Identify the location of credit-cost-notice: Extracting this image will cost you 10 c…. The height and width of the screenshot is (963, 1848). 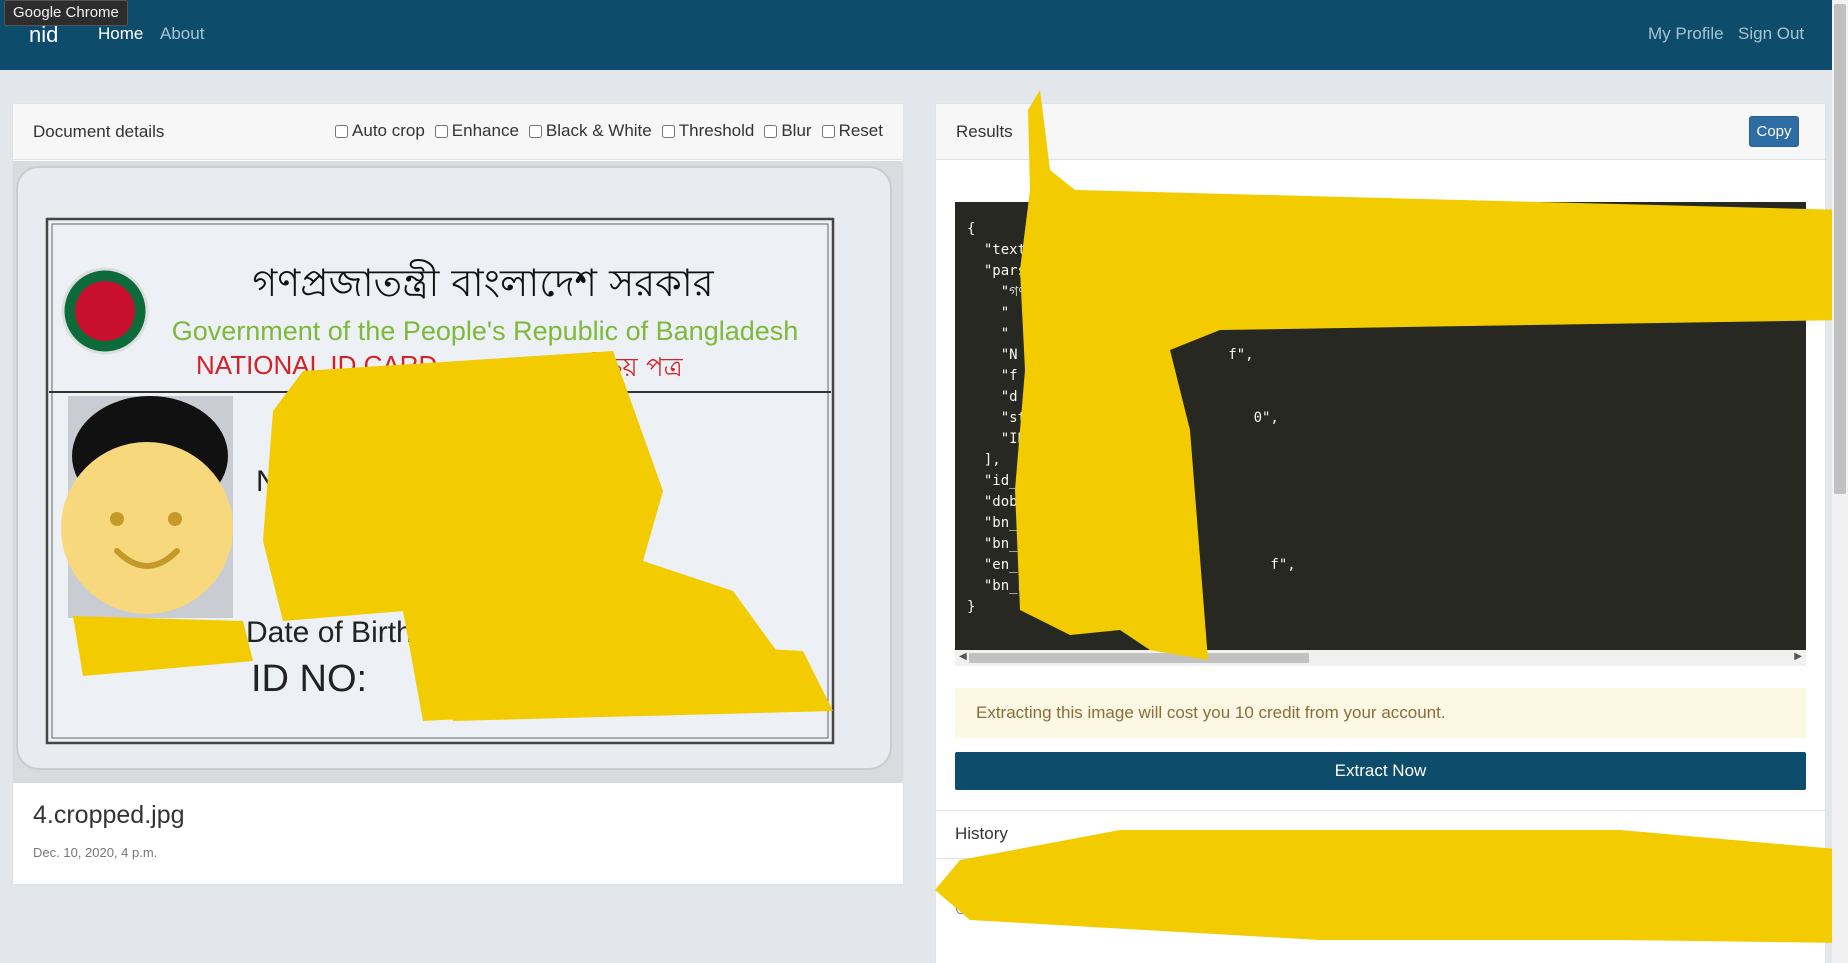
(1380, 713).